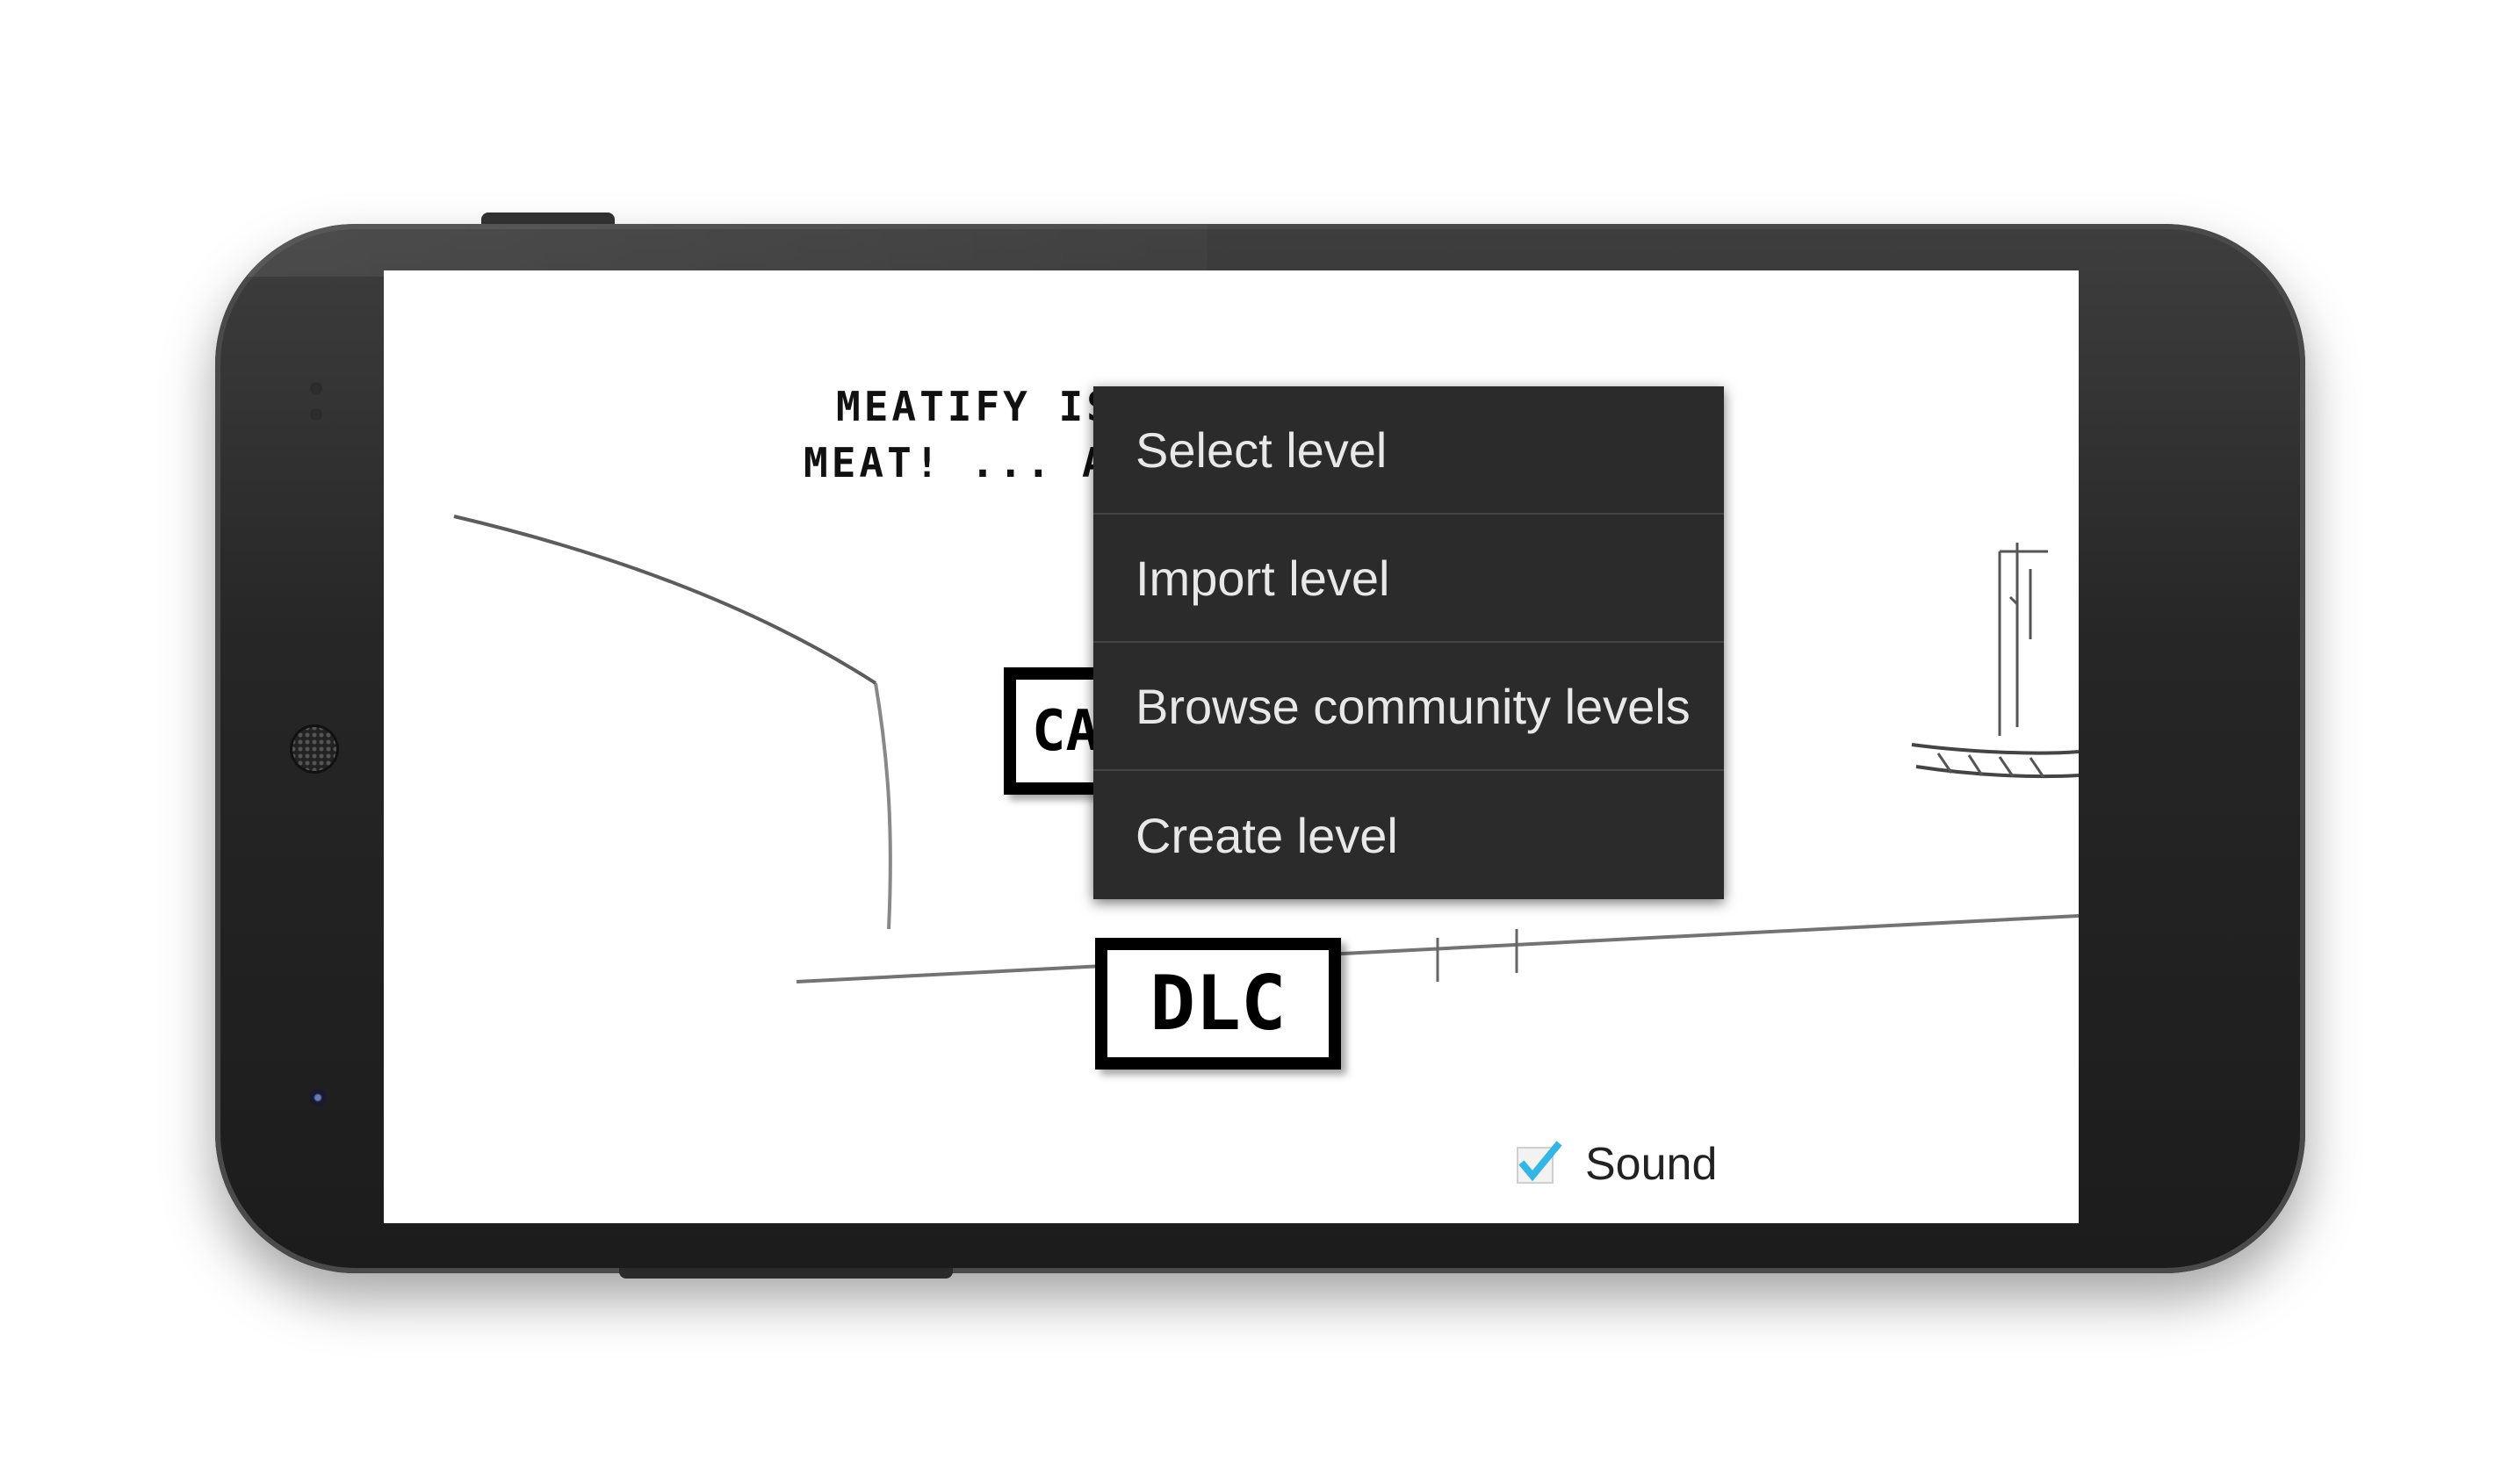  I want to click on dlc-button: DLC, so click(1218, 1004).